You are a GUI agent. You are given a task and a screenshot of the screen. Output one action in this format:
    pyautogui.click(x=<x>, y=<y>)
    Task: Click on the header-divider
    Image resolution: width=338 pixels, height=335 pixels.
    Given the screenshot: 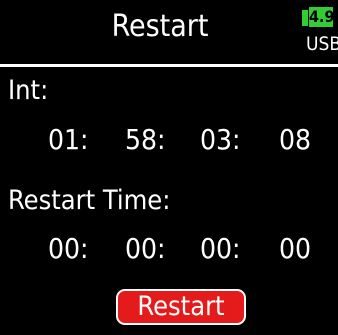 What is the action you would take?
    pyautogui.click(x=169, y=65)
    